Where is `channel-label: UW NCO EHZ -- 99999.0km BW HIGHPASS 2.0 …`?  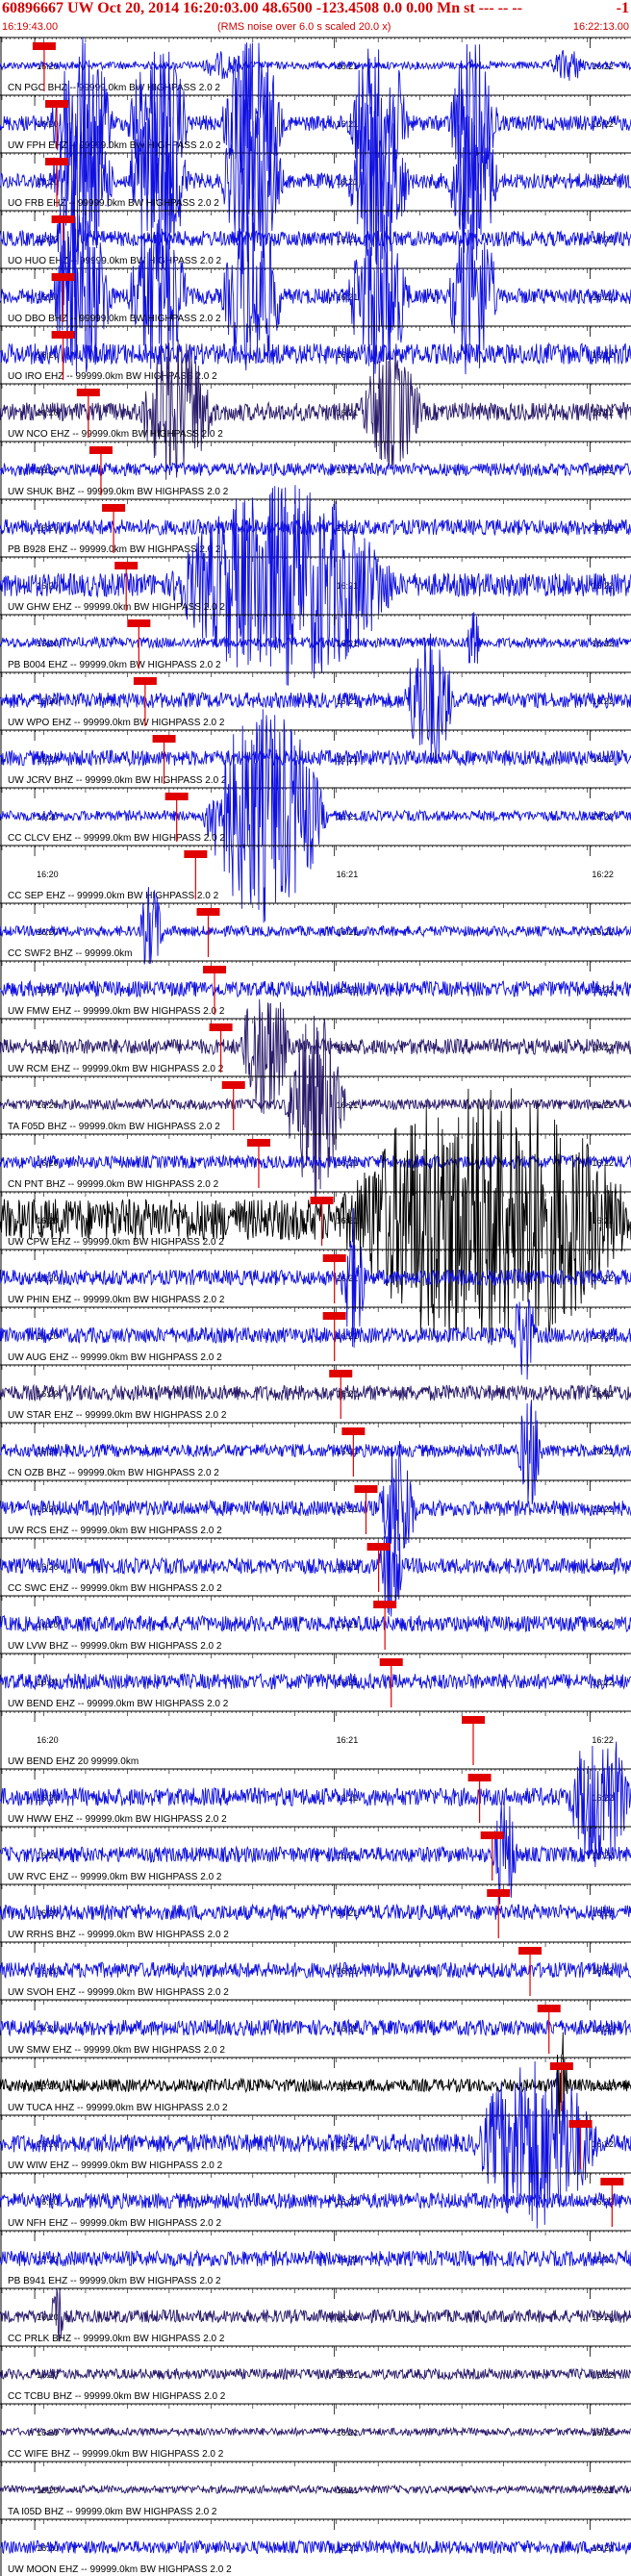 channel-label: UW NCO EHZ -- 99999.0km BW HIGHPASS 2.0 … is located at coordinates (115, 434).